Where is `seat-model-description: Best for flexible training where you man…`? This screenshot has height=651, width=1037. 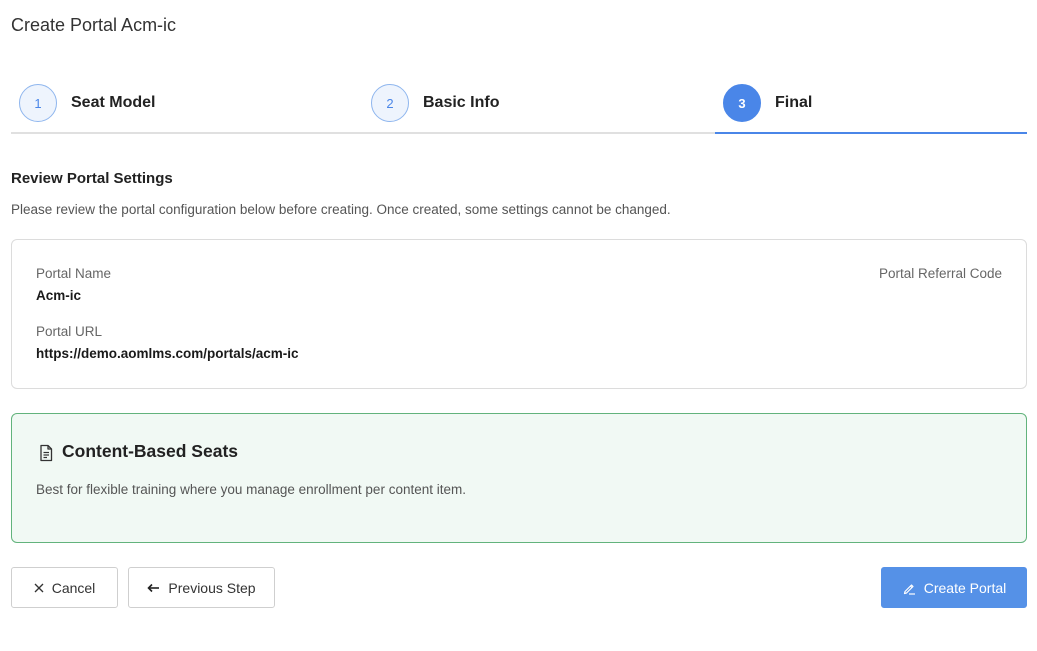 seat-model-description: Best for flexible training where you man… is located at coordinates (251, 489).